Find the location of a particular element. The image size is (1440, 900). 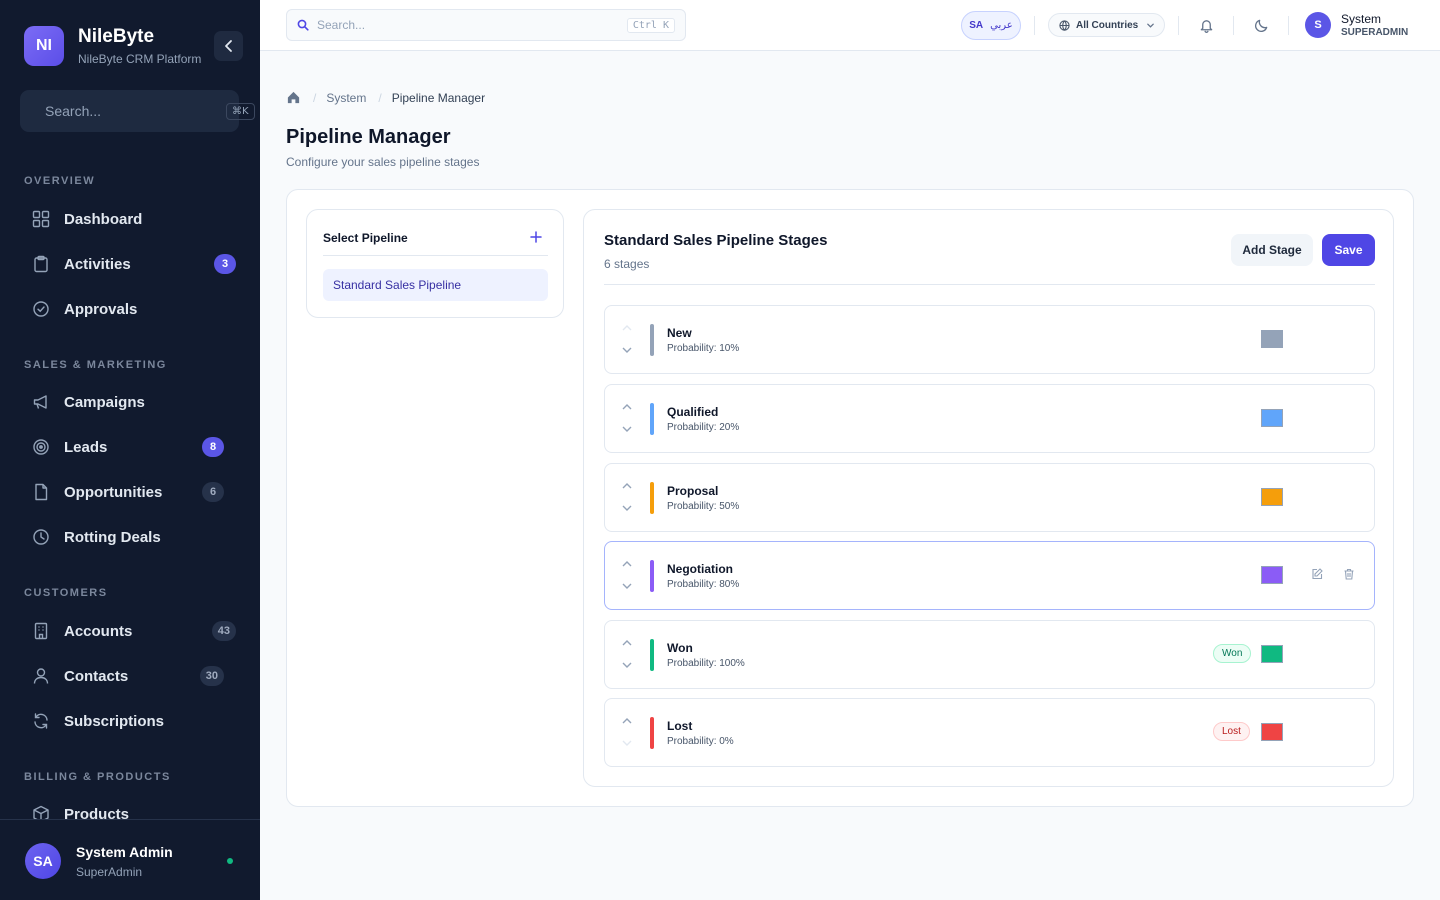

add-stage-button: Add Stage is located at coordinates (1272, 250).